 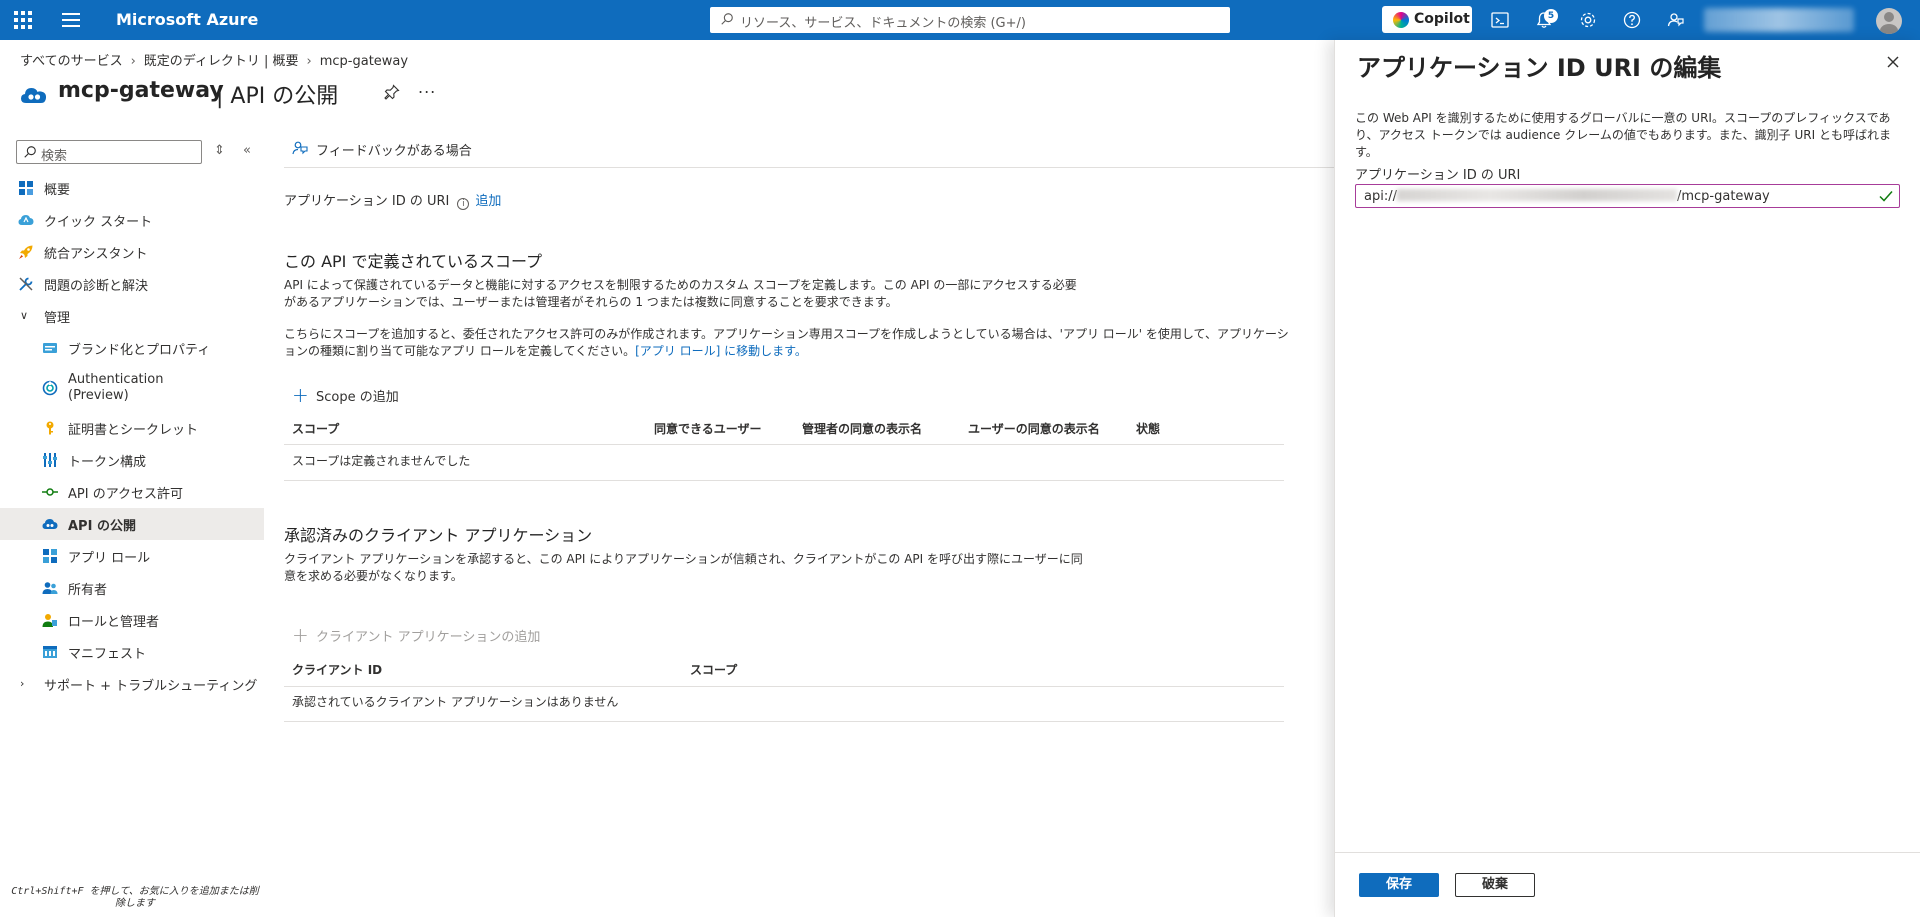 What do you see at coordinates (23, 20) in the screenshot?
I see `app-launcher-icon` at bounding box center [23, 20].